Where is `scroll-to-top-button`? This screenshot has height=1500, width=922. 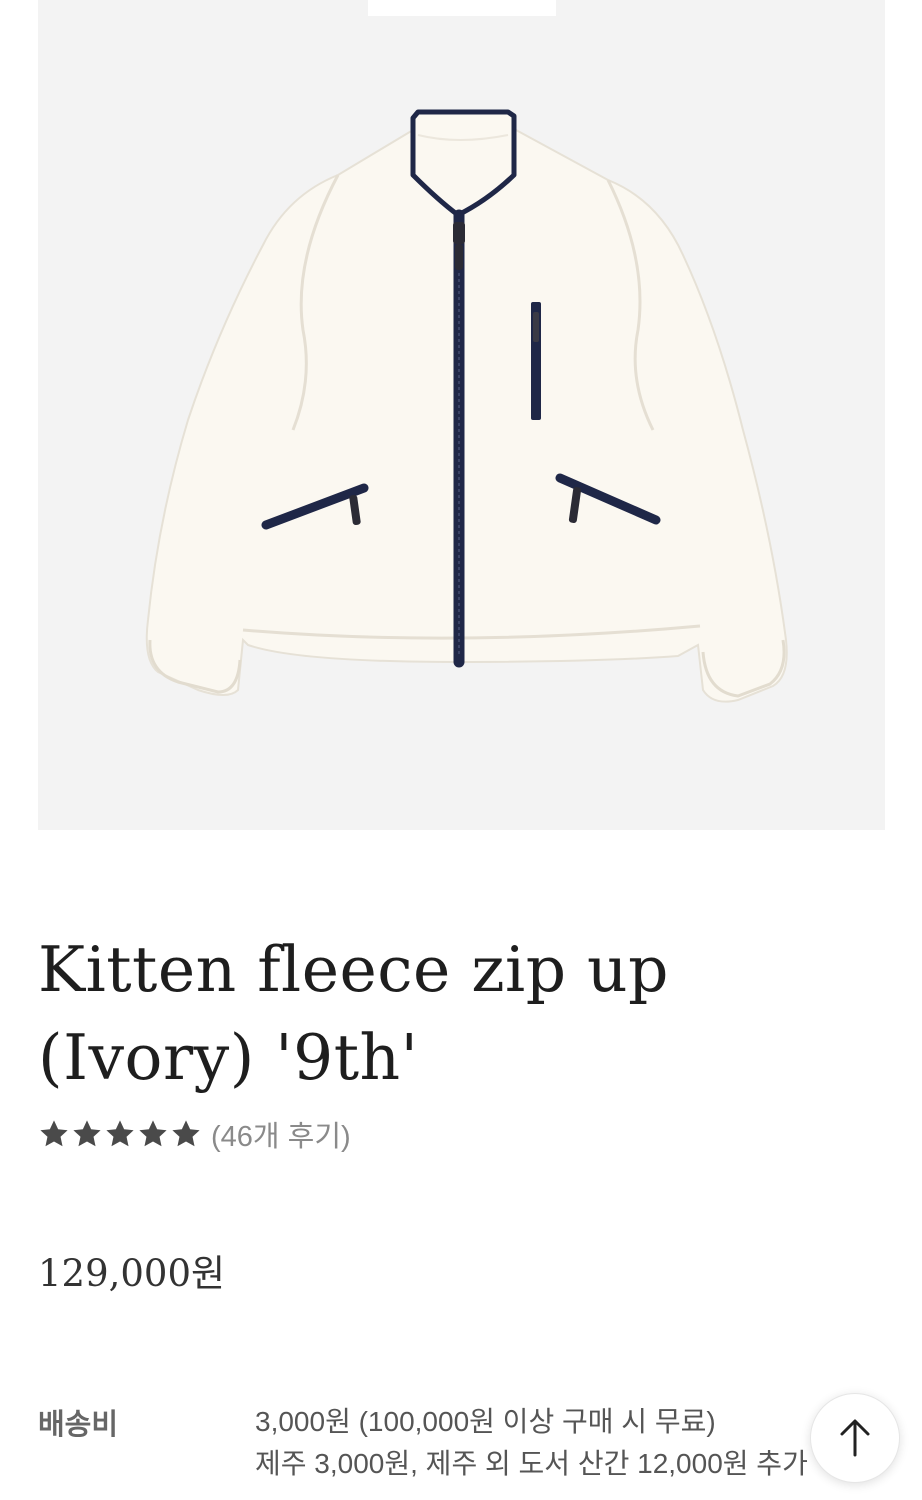
scroll-to-top-button is located at coordinates (855, 1438).